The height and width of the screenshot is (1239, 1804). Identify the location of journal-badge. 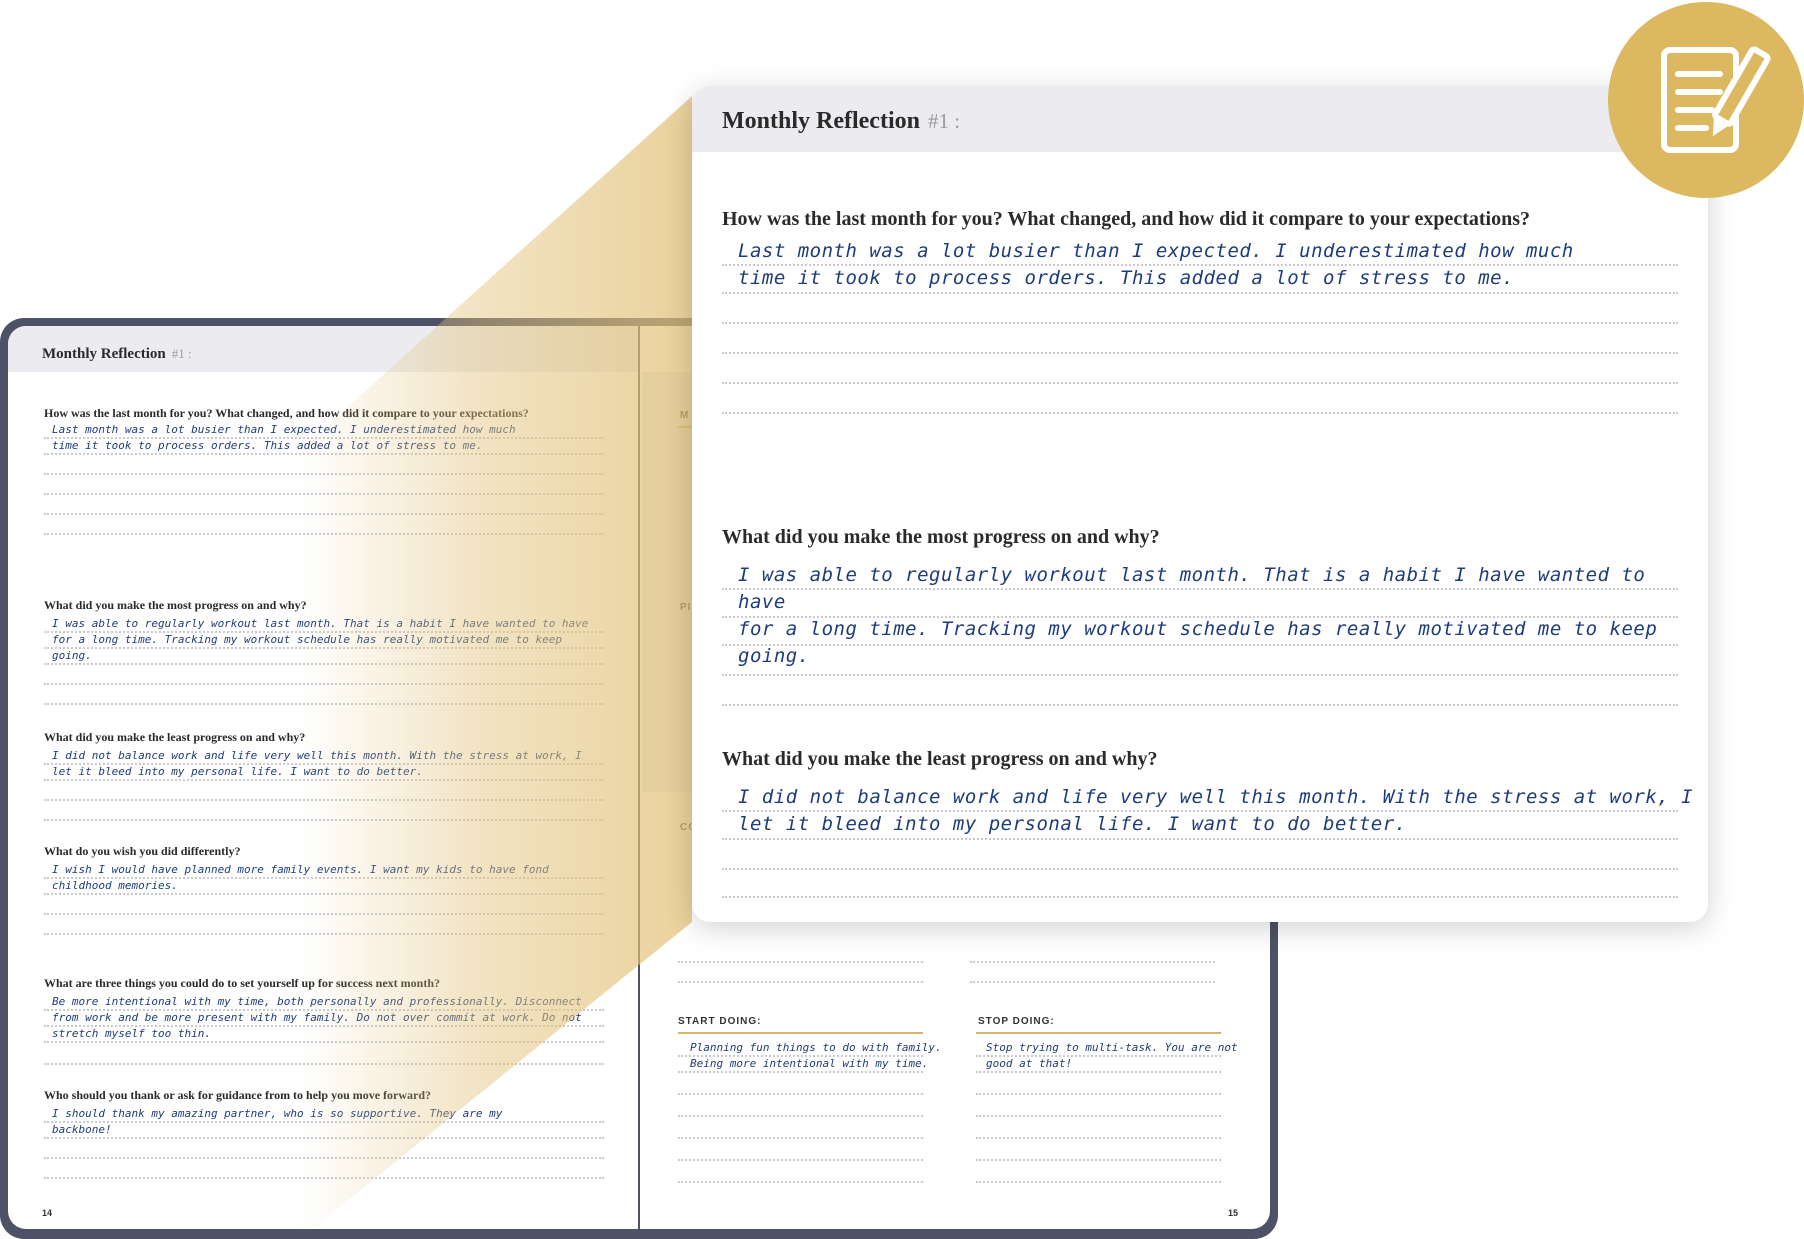
(1706, 100).